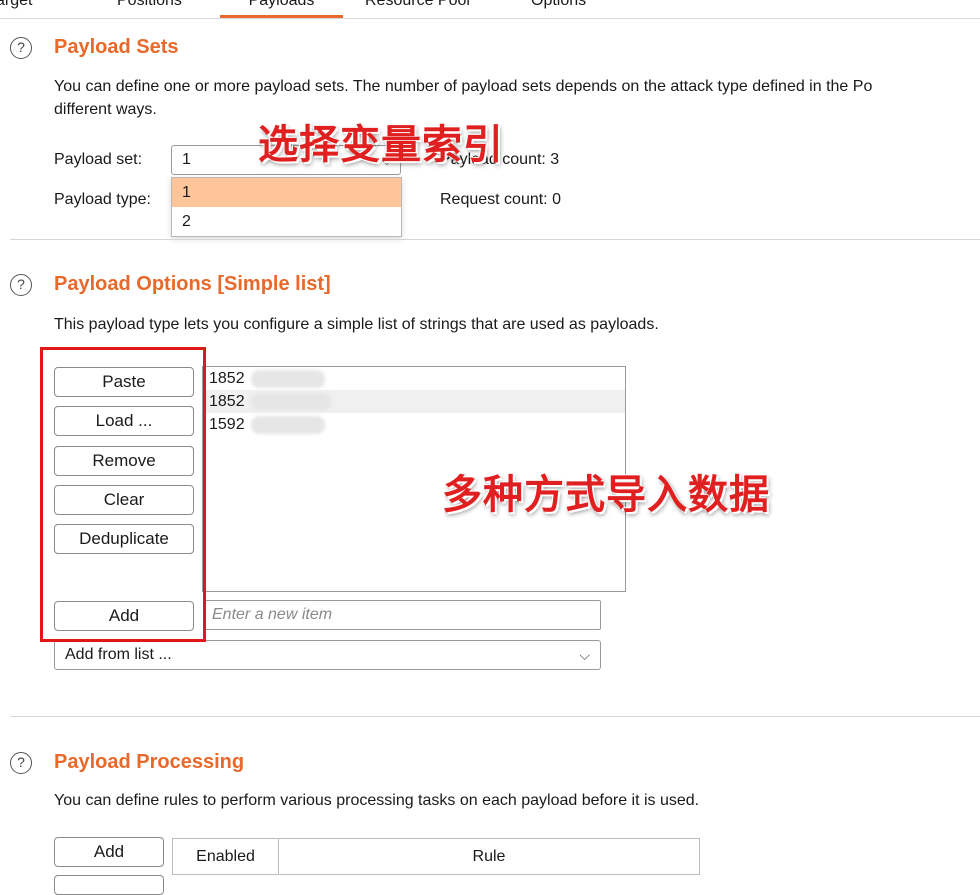  I want to click on dropdown-option-2: 2, so click(286, 221).